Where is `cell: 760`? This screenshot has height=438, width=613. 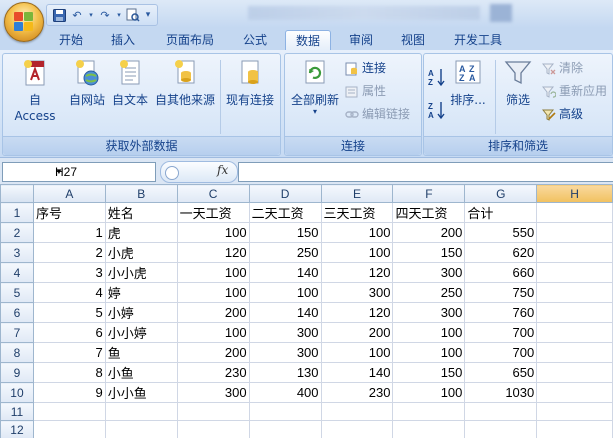
cell: 760 is located at coordinates (501, 312).